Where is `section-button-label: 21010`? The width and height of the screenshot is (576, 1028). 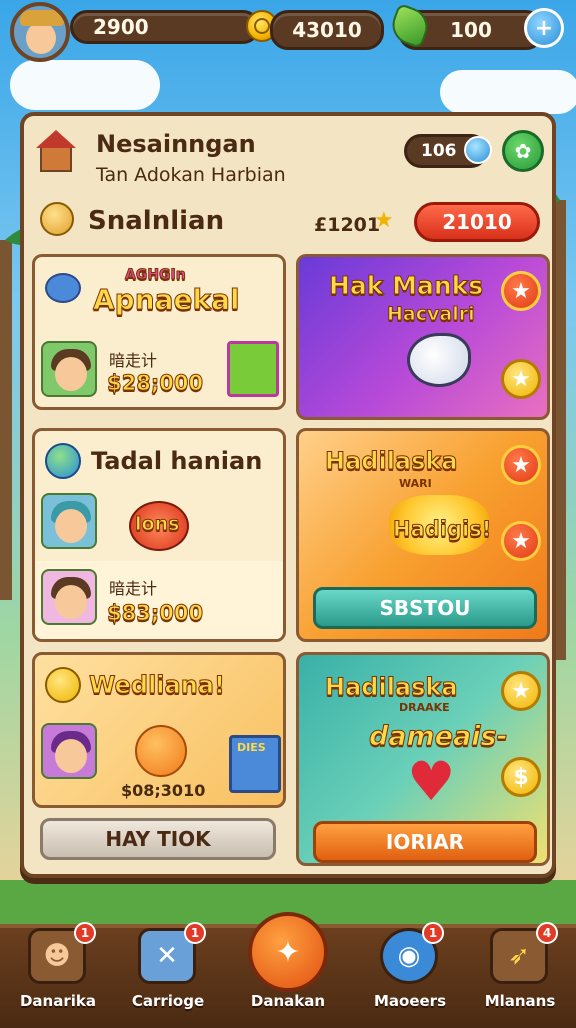 section-button-label: 21010 is located at coordinates (477, 222).